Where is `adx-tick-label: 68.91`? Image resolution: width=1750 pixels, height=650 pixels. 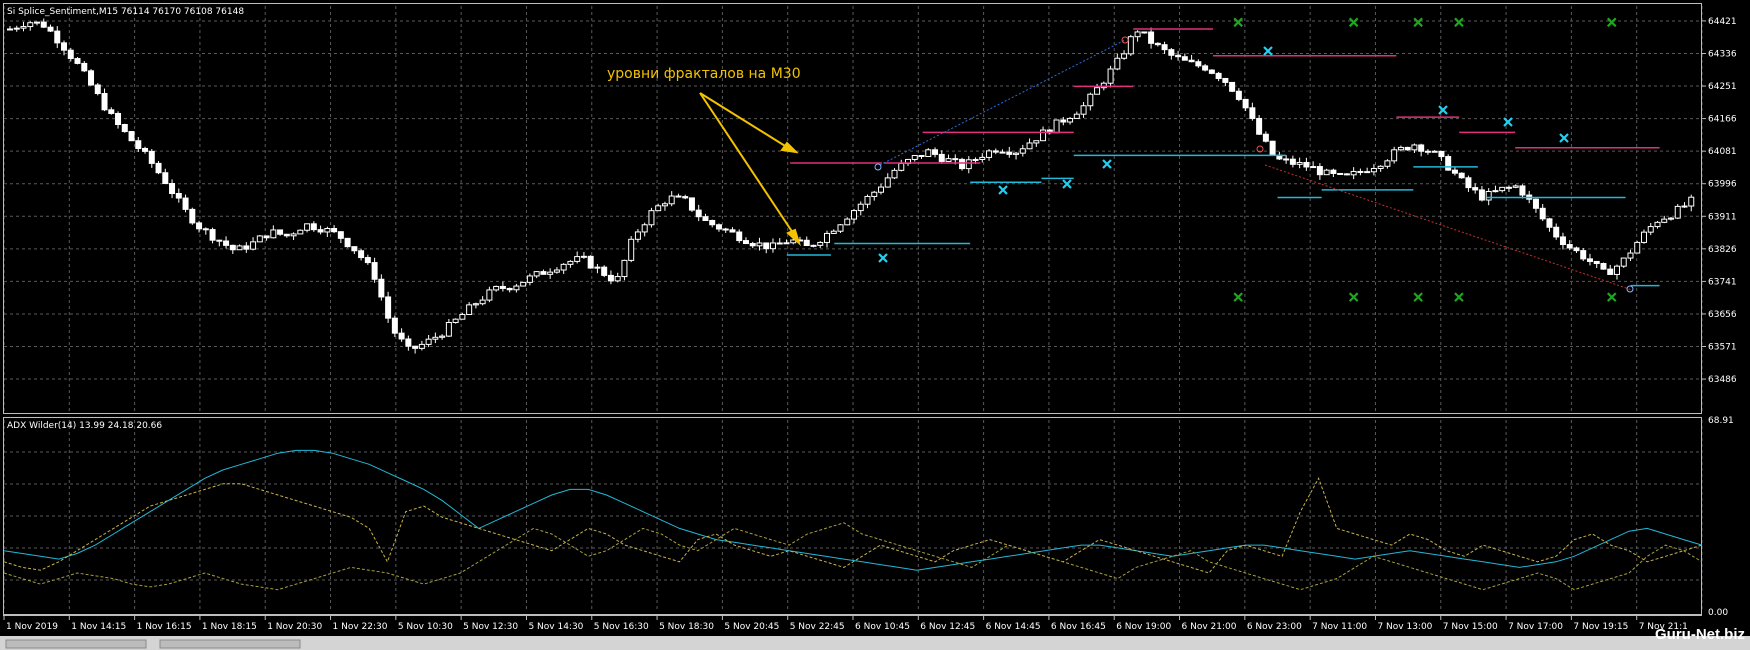 adx-tick-label: 68.91 is located at coordinates (1721, 421).